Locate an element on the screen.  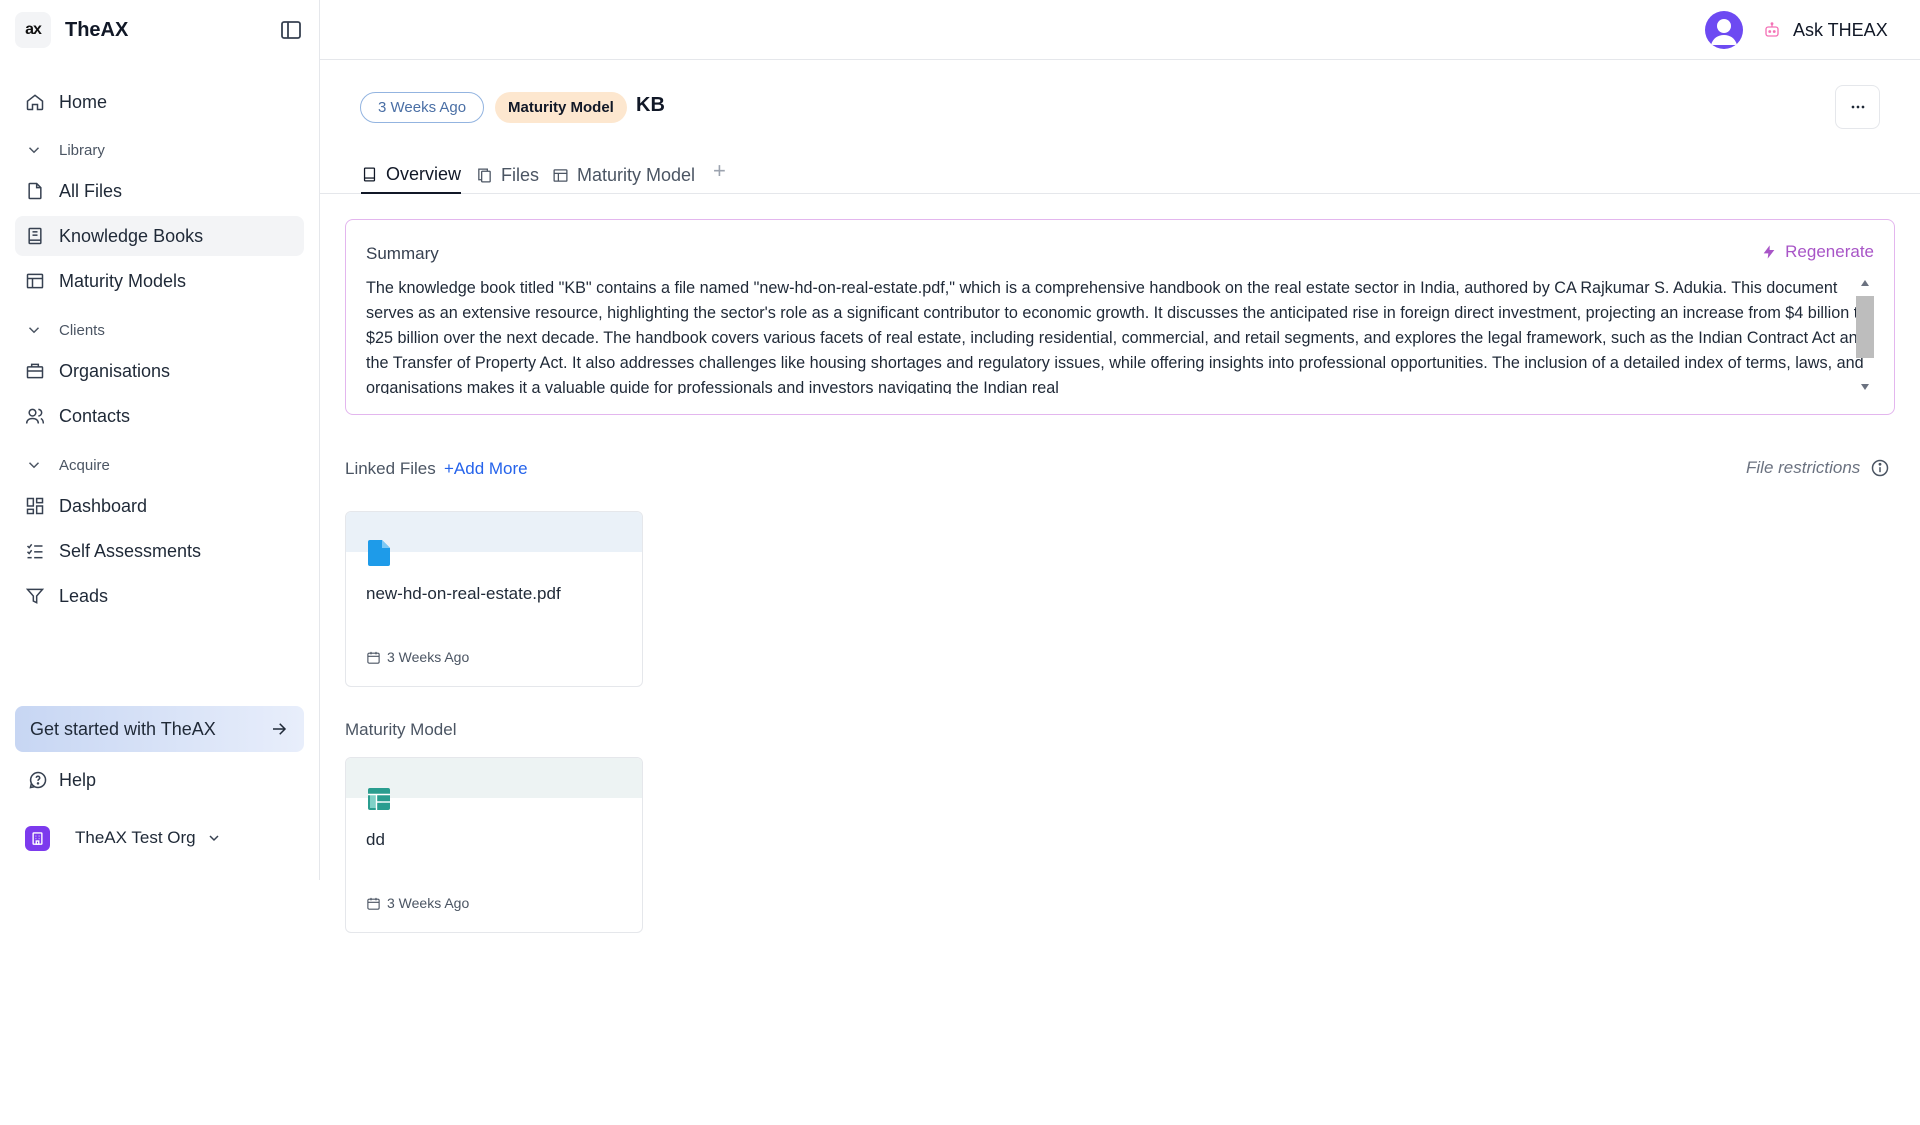
ellipsis-icon is located at coordinates (1857, 107).